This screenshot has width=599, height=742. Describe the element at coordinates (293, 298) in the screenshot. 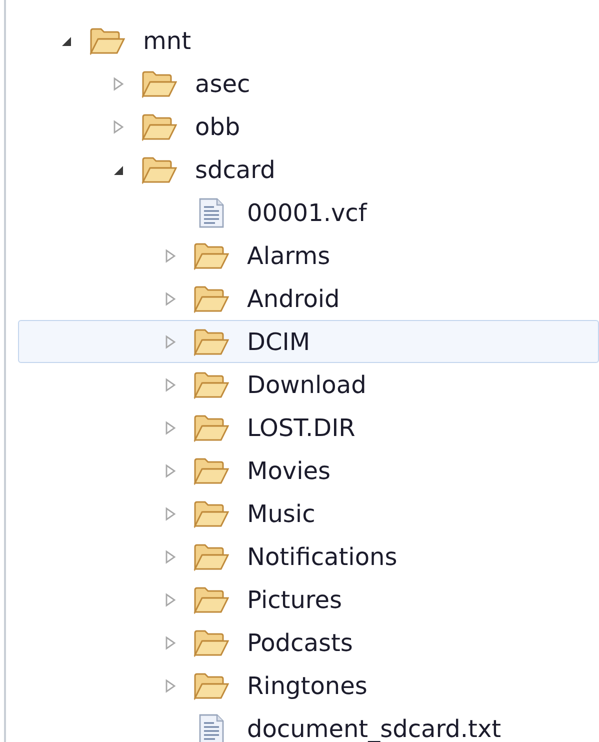

I see `folder-name: Android` at that location.